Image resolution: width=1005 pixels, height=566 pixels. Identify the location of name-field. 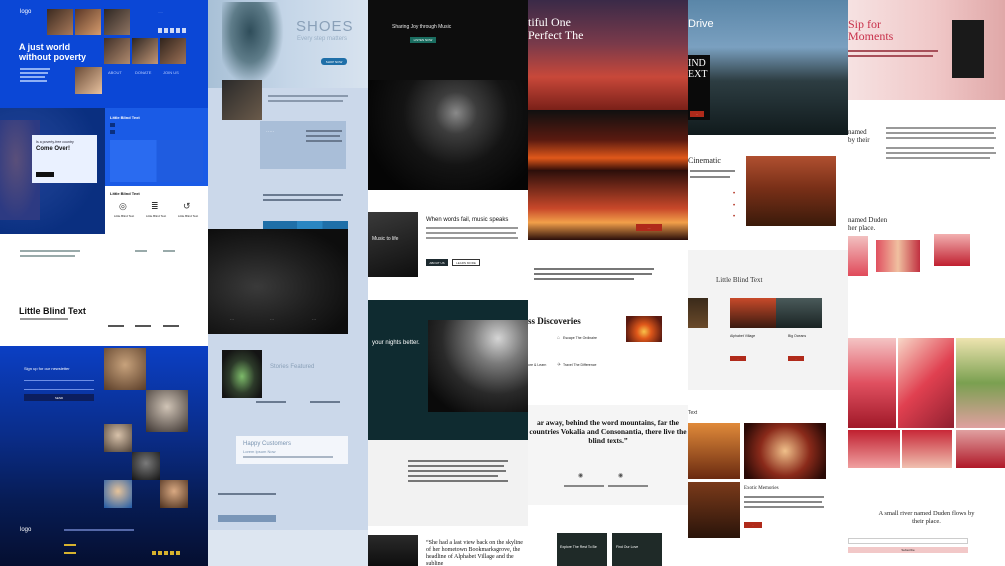
(59, 387).